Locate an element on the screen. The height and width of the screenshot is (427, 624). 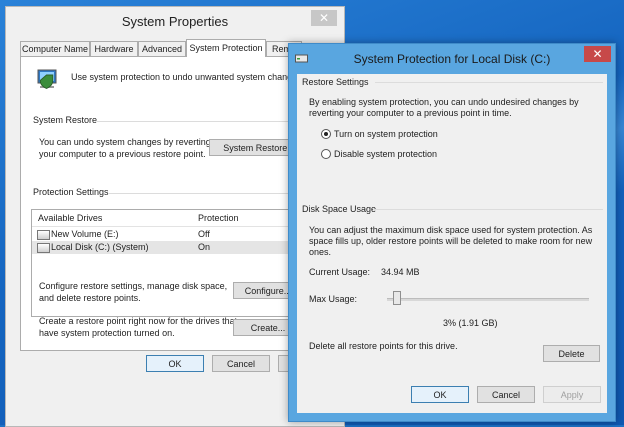
restore-settings-heading: Restore Settings is located at coordinates (335, 82).